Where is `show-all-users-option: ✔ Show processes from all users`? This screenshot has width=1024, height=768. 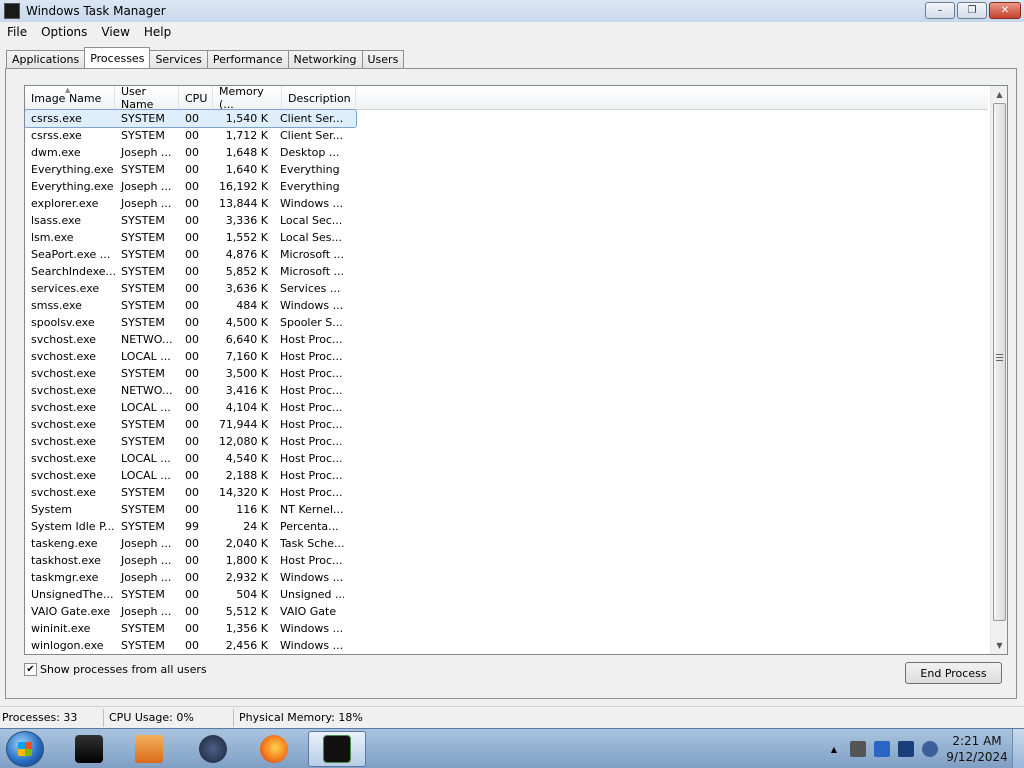 show-all-users-option: ✔ Show processes from all users is located at coordinates (115, 669).